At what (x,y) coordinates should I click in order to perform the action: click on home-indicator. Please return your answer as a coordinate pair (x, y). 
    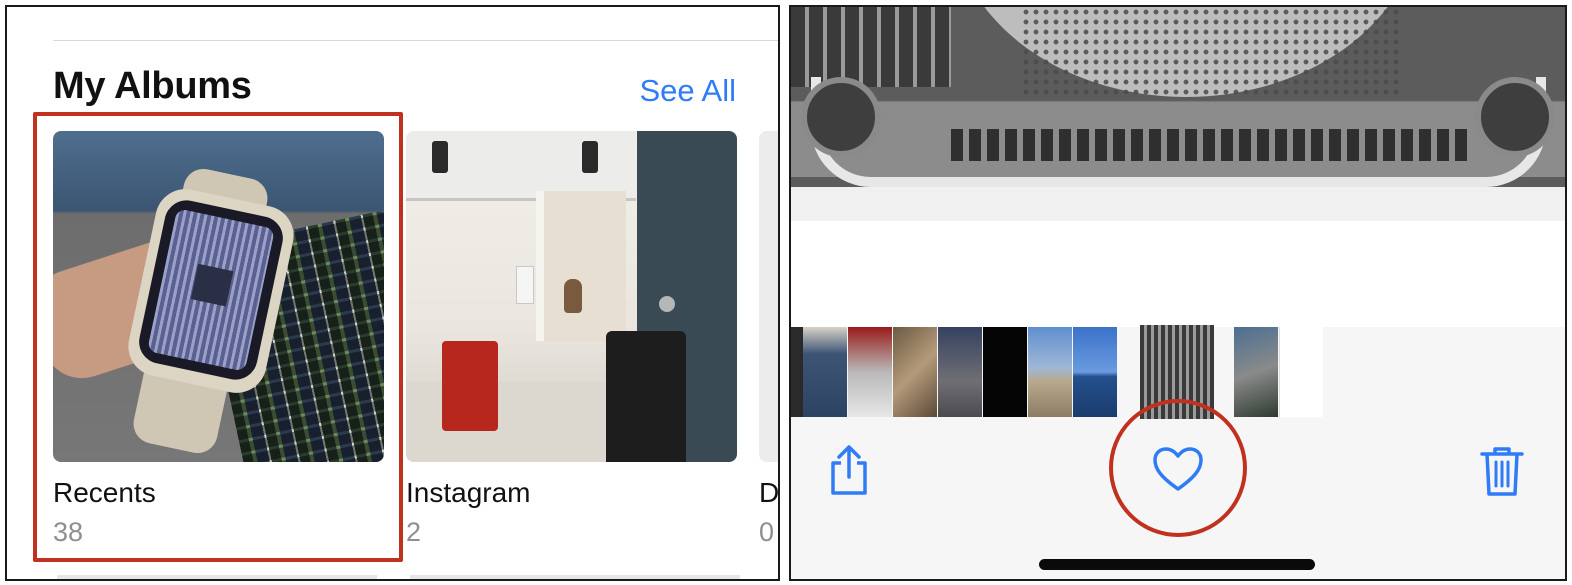
    Looking at the image, I should click on (1177, 564).